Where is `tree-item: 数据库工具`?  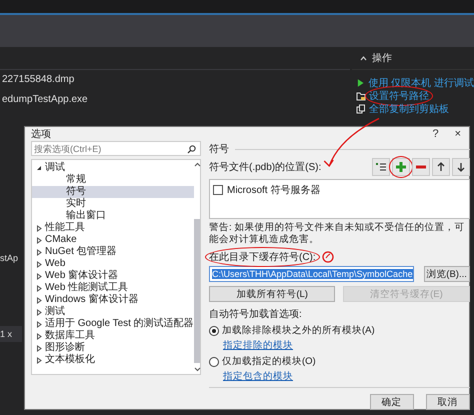
tree-item: 数据库工具 is located at coordinates (113, 336).